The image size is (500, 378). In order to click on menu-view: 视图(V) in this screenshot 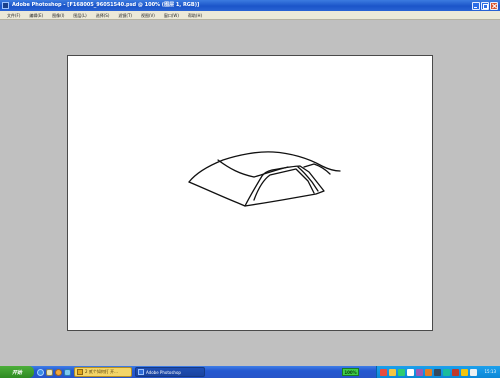, I will do `click(148, 15)`.